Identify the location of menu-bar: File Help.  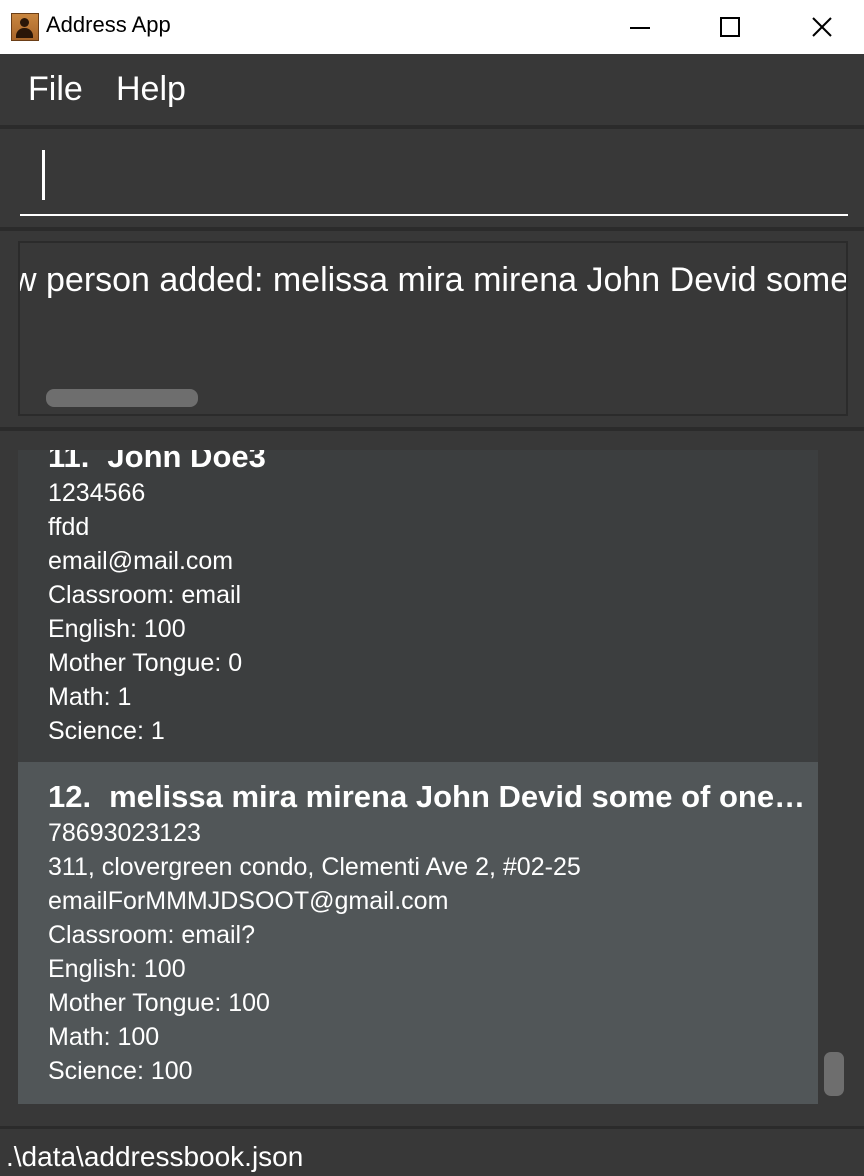
(432, 90).